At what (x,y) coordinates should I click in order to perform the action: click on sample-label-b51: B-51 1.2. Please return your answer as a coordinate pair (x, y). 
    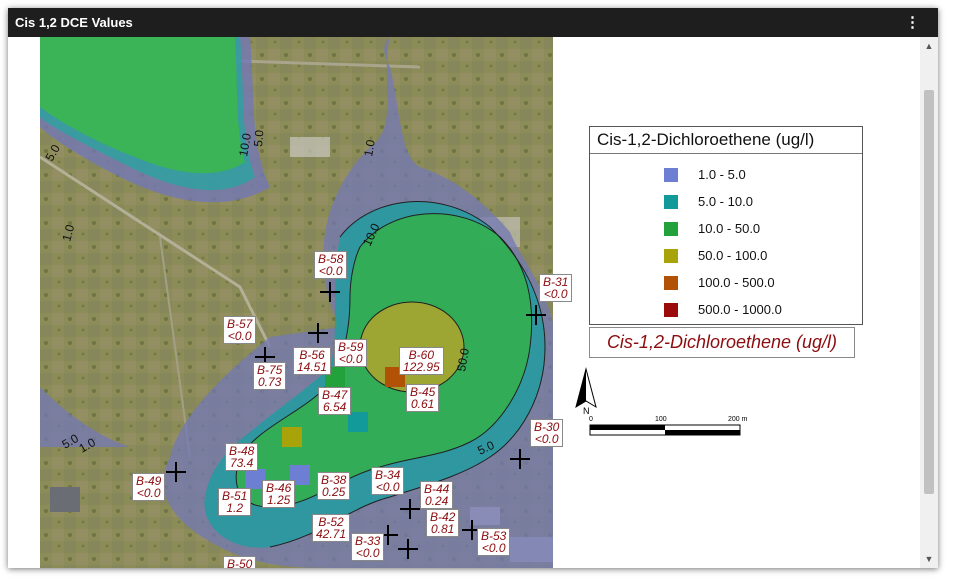
    Looking at the image, I should click on (235, 502).